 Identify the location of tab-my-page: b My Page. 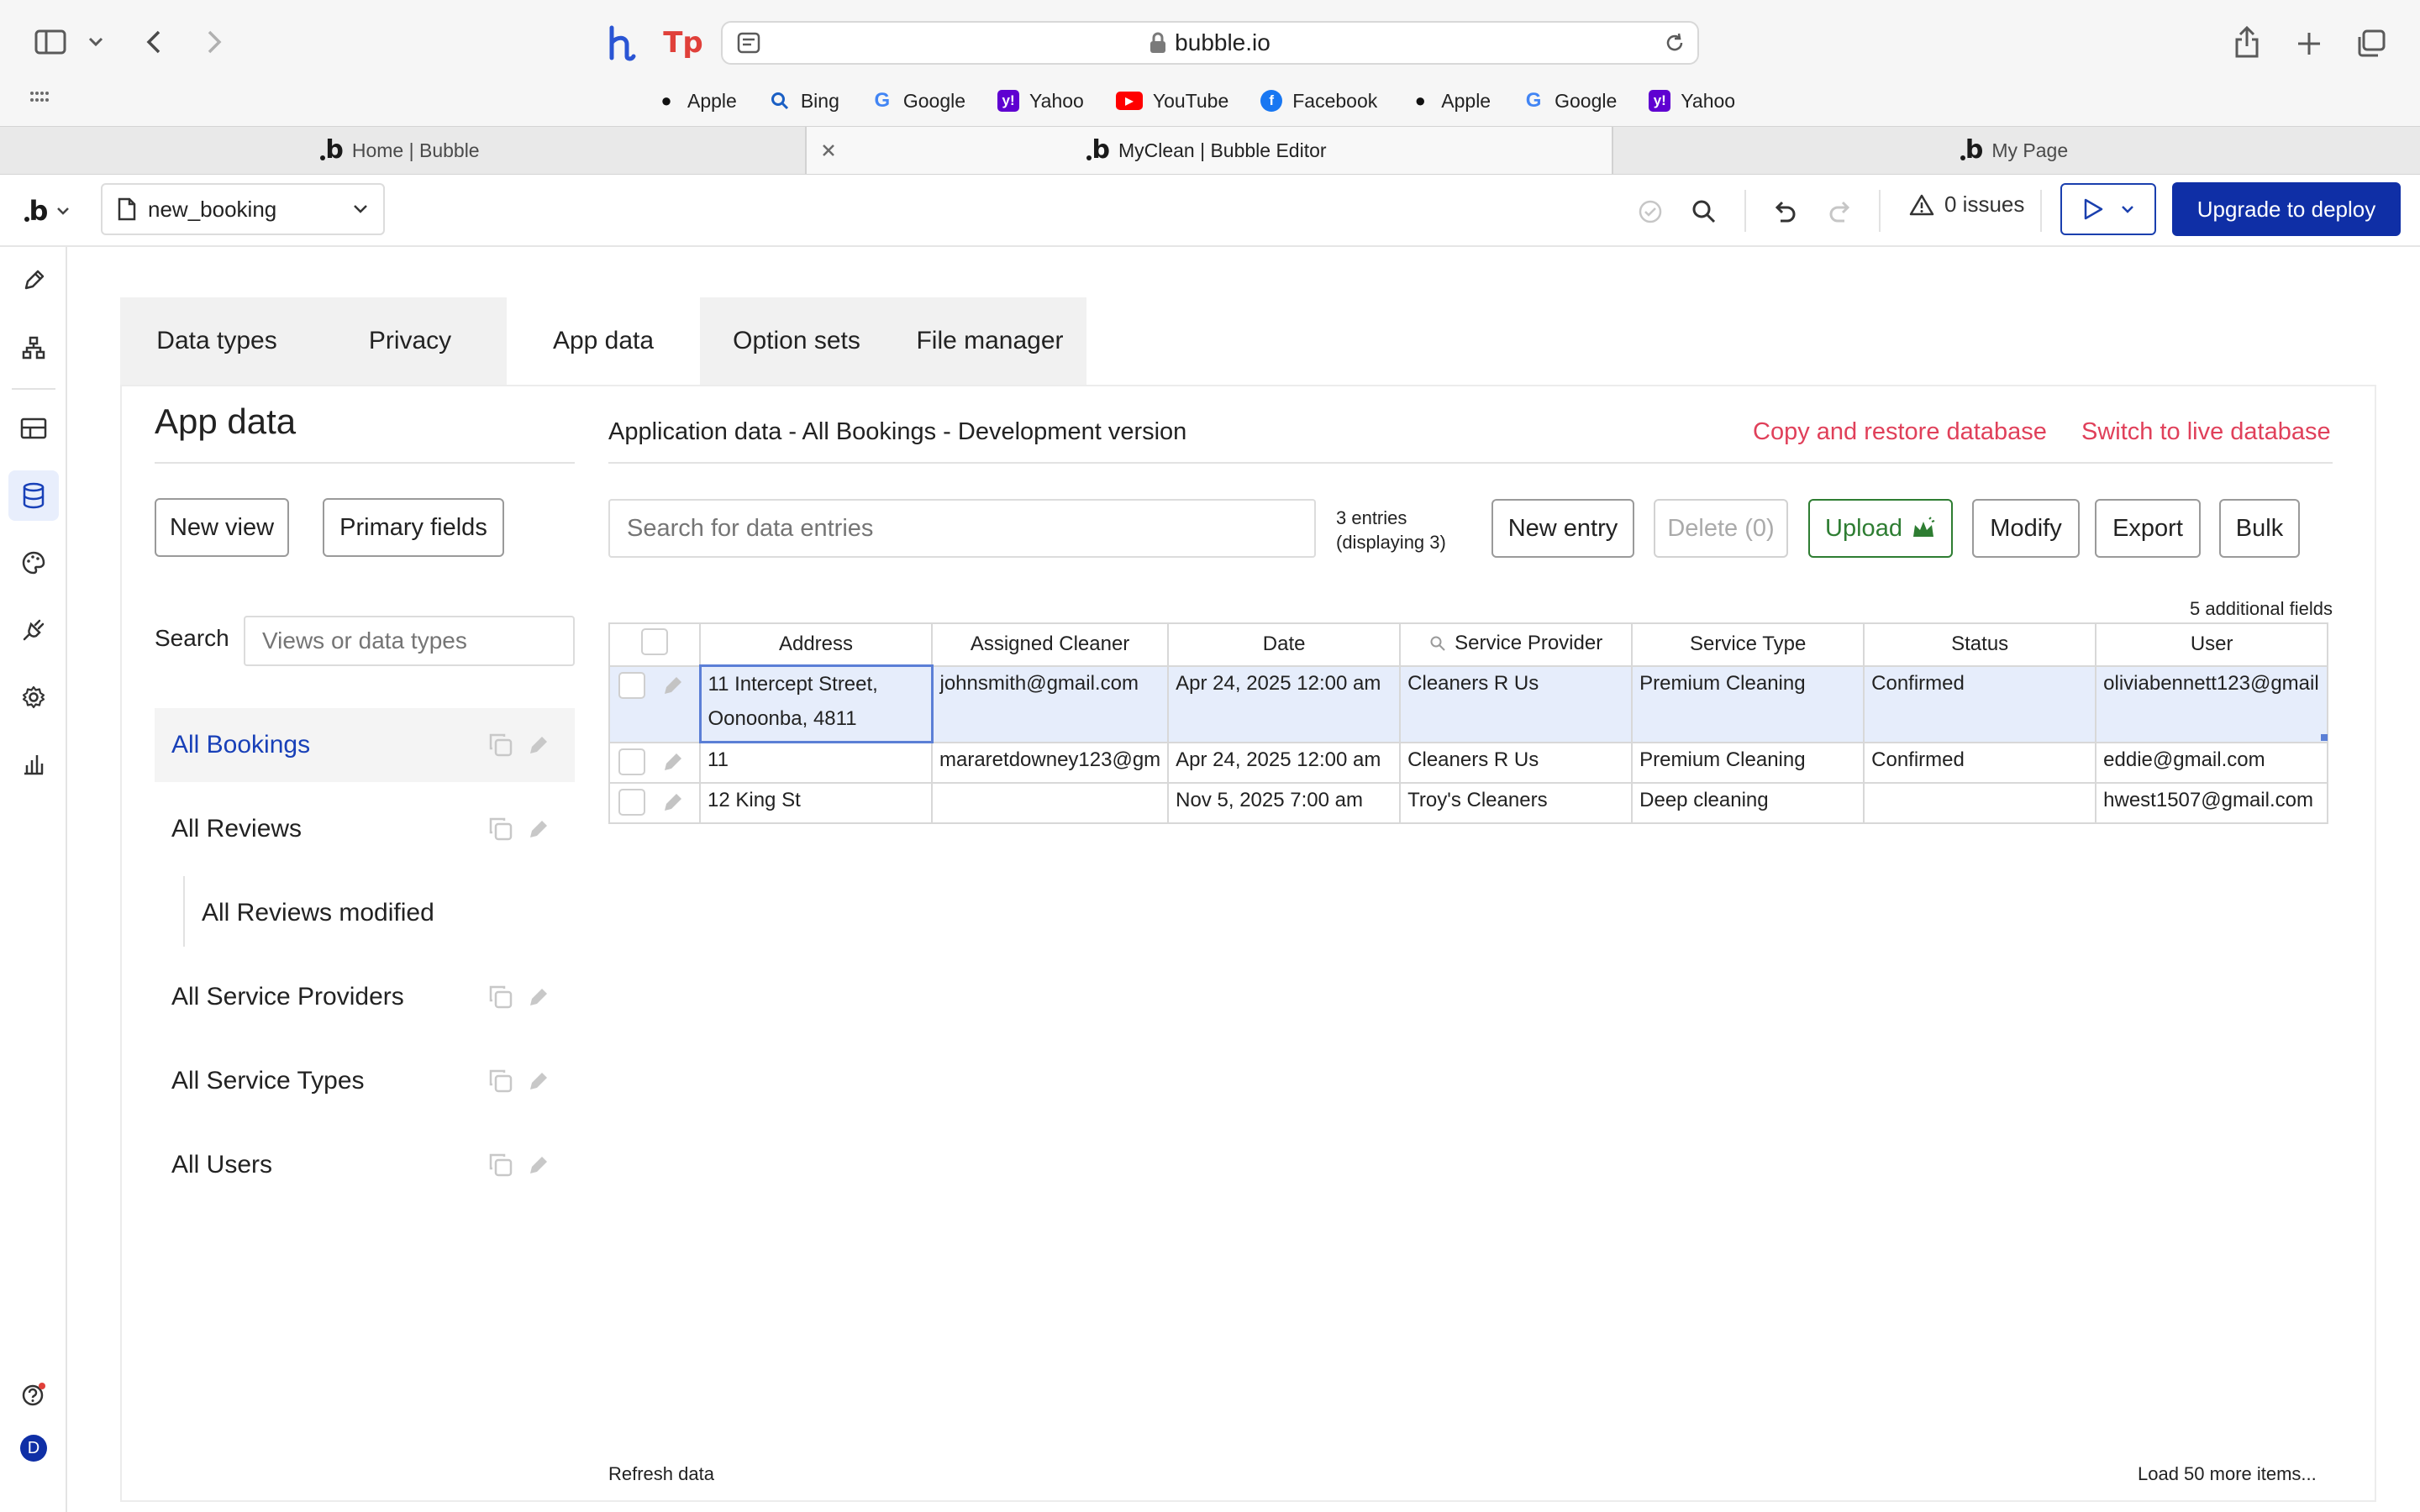
(2016, 150).